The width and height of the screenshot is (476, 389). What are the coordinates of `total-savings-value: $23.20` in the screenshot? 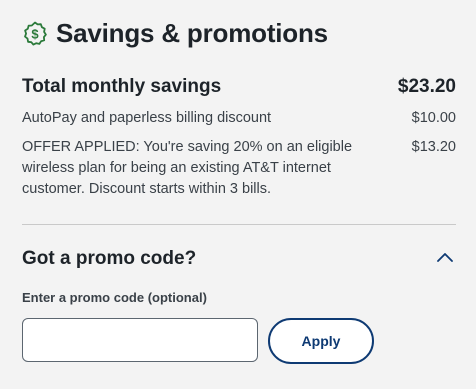 It's located at (426, 86).